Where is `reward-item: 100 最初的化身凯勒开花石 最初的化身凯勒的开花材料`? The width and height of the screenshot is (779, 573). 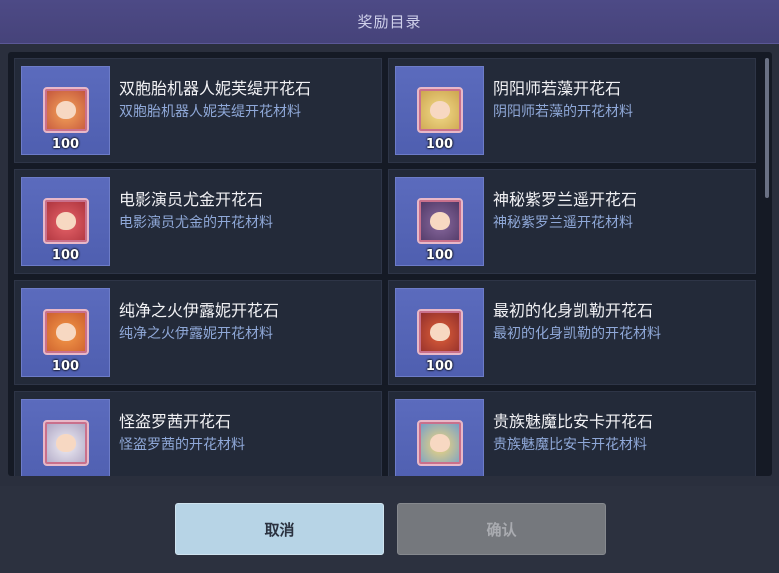 reward-item: 100 最初的化身凯勒开花石 最初的化身凯勒的开花材料 is located at coordinates (572, 332).